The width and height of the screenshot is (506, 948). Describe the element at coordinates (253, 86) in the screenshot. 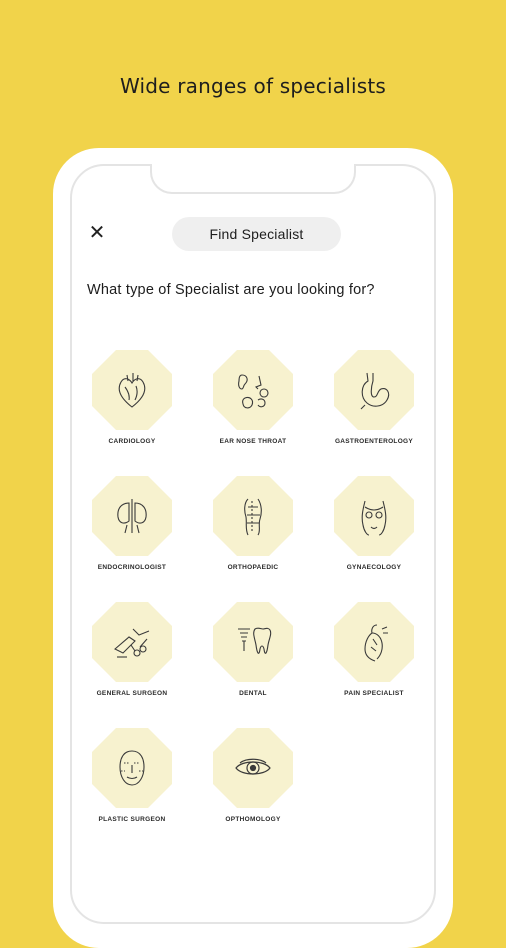

I see `promo-headline: Wide ranges of specialists` at that location.